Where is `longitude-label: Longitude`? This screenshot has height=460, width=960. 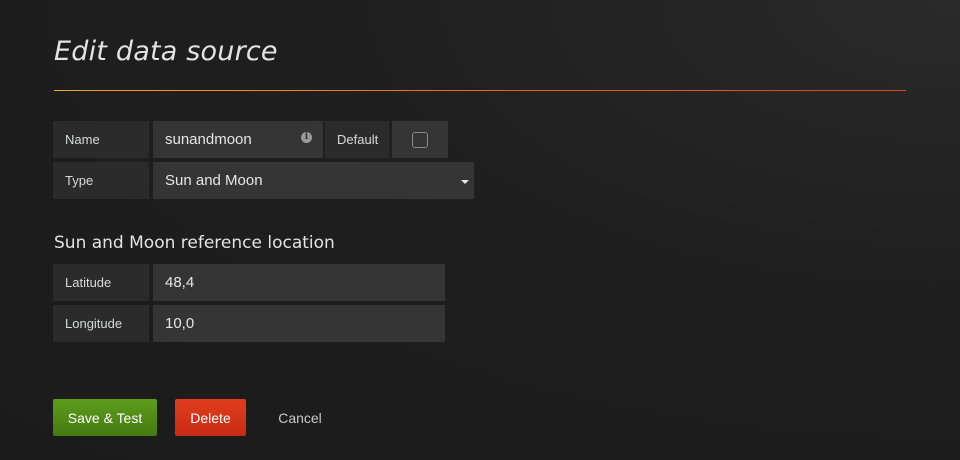 longitude-label: Longitude is located at coordinates (101, 323).